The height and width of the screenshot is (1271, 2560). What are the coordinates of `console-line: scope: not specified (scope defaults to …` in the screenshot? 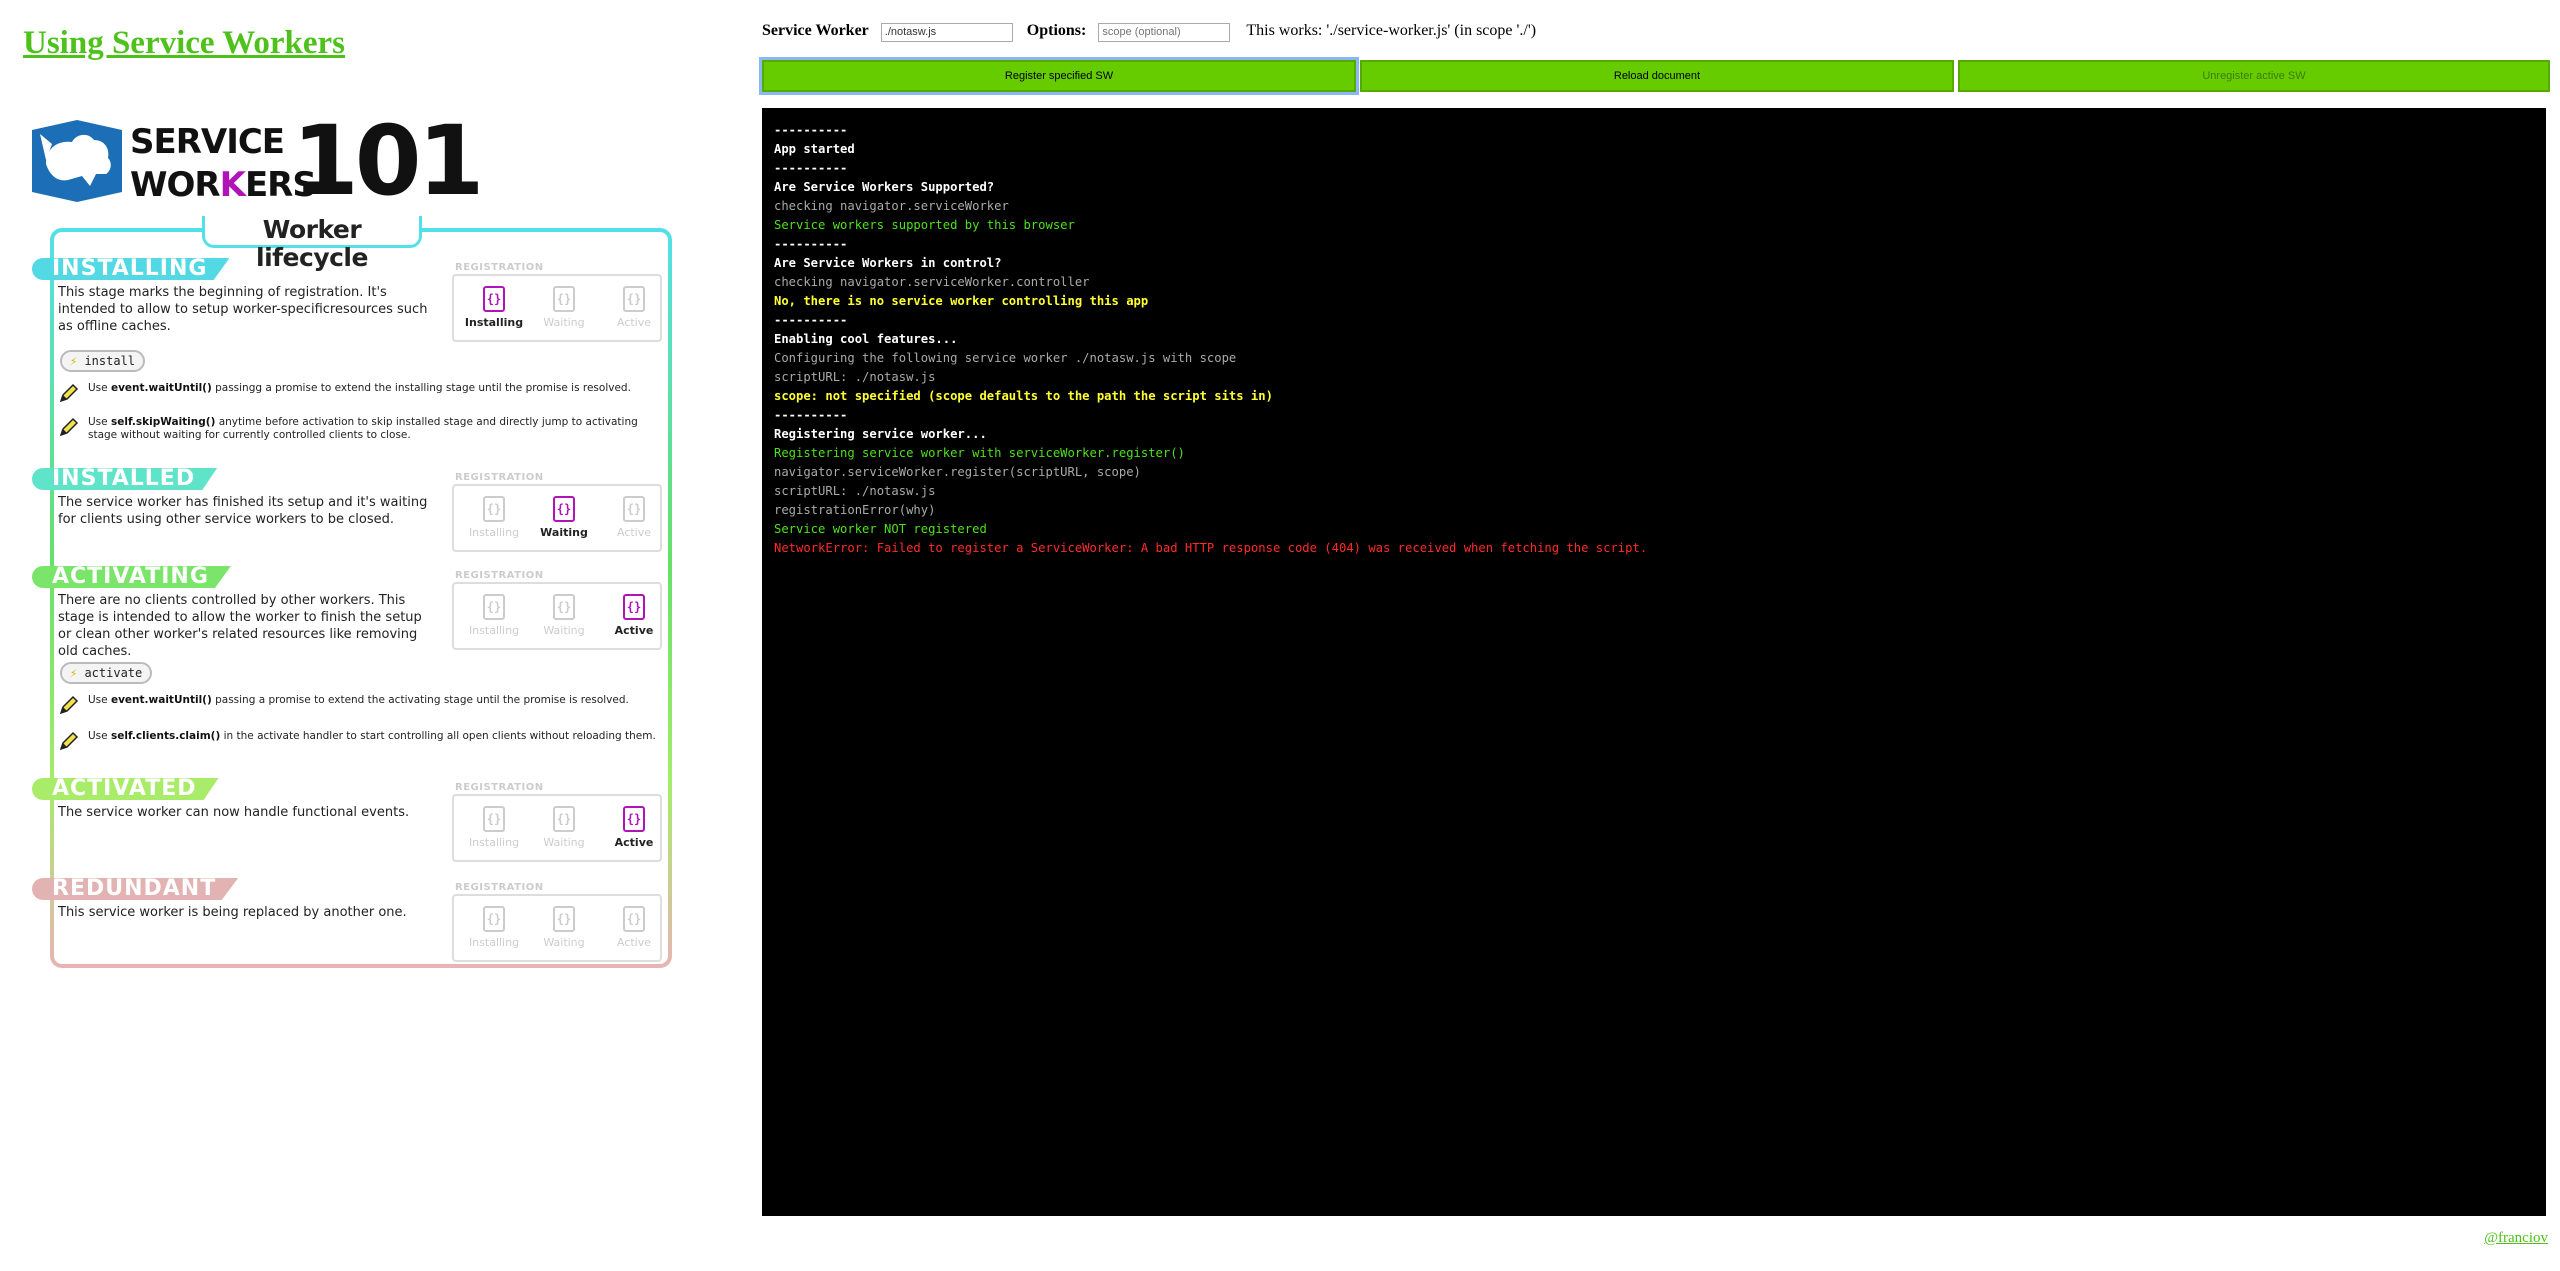 It's located at (1023, 396).